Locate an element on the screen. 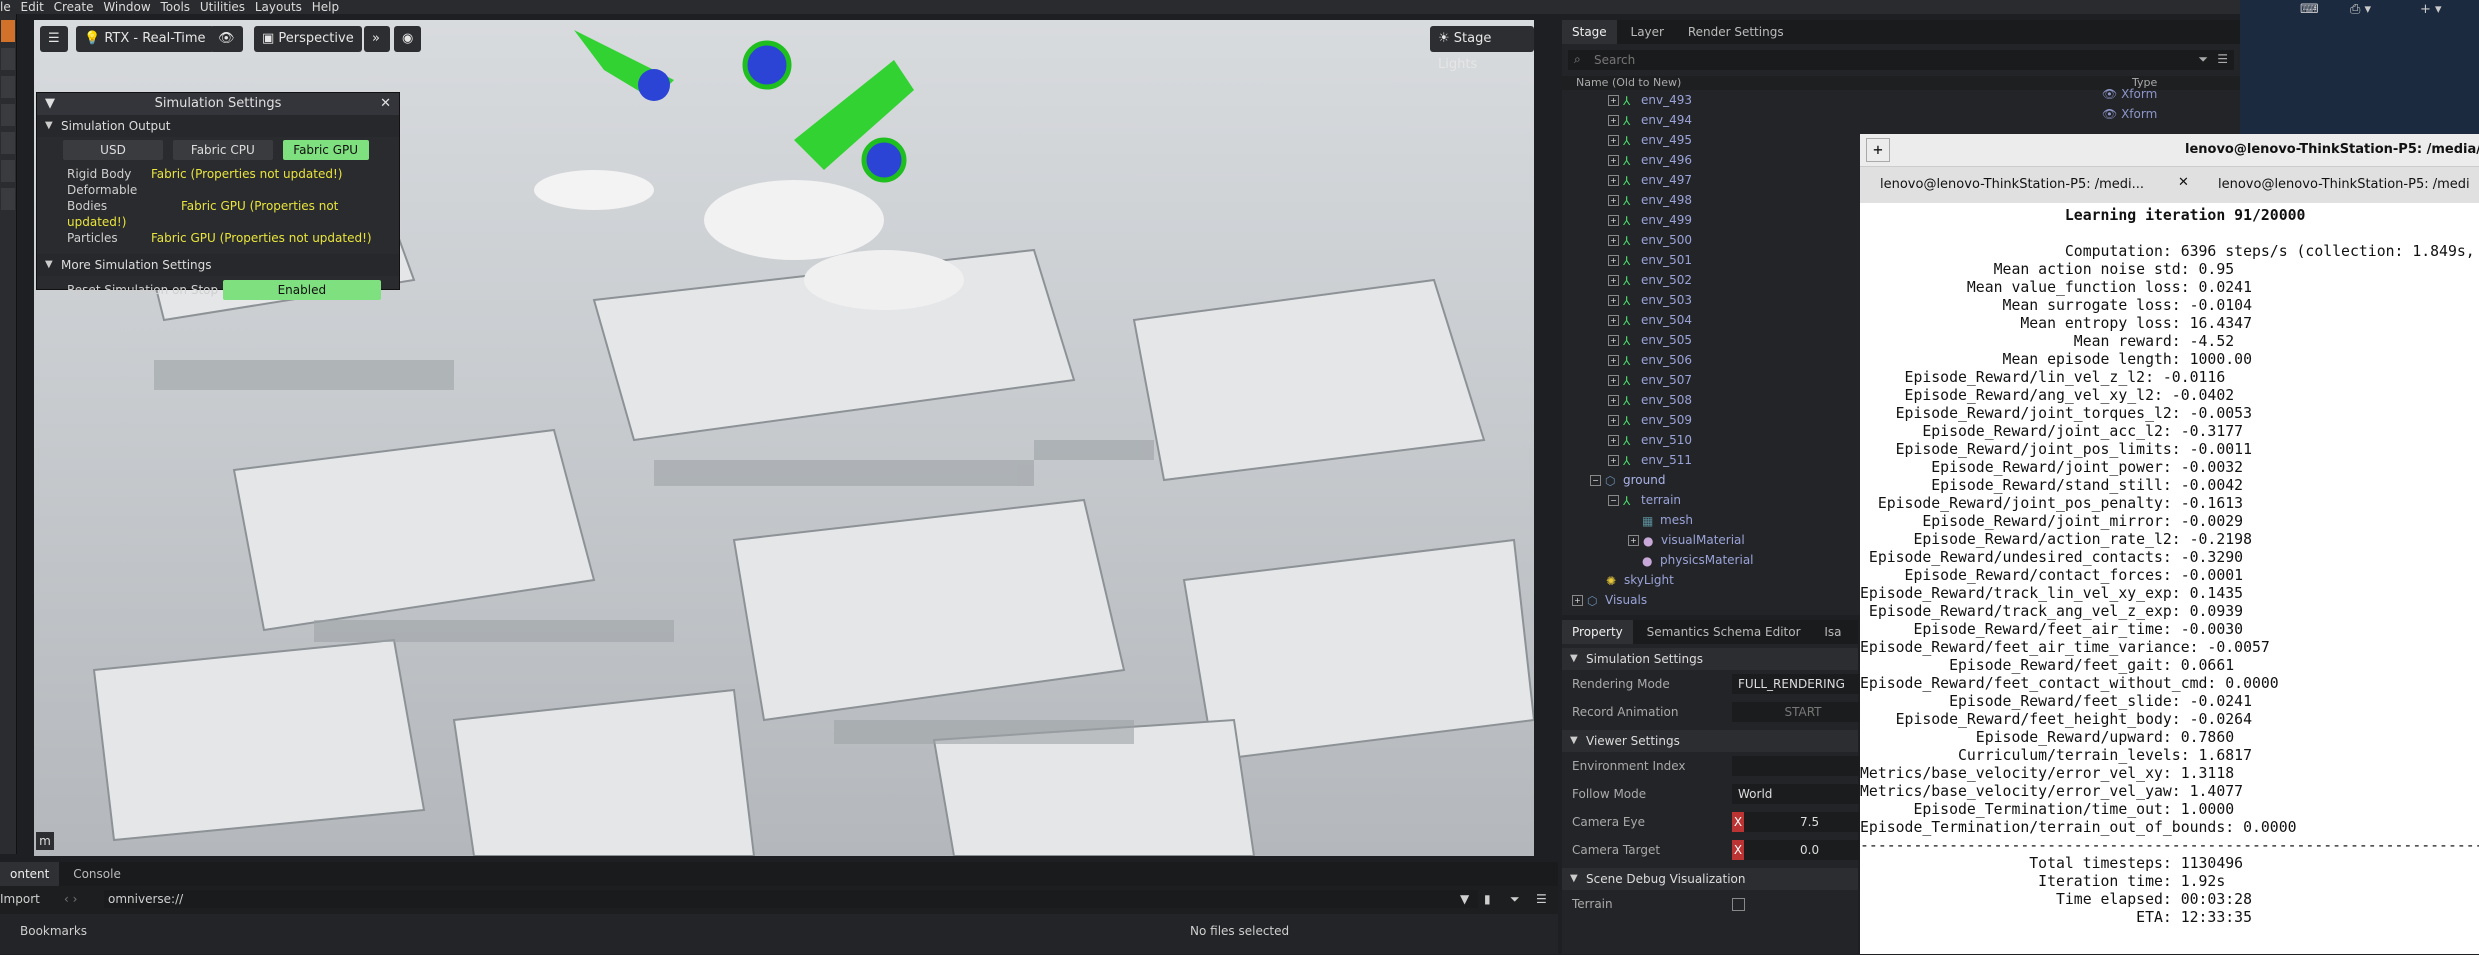 The width and height of the screenshot is (2479, 955). tree-label: env_499 is located at coordinates (1666, 220).